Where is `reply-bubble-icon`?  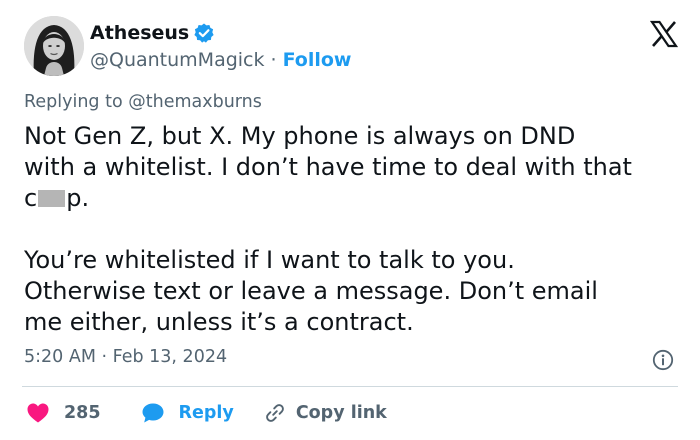
reply-bubble-icon is located at coordinates (153, 413).